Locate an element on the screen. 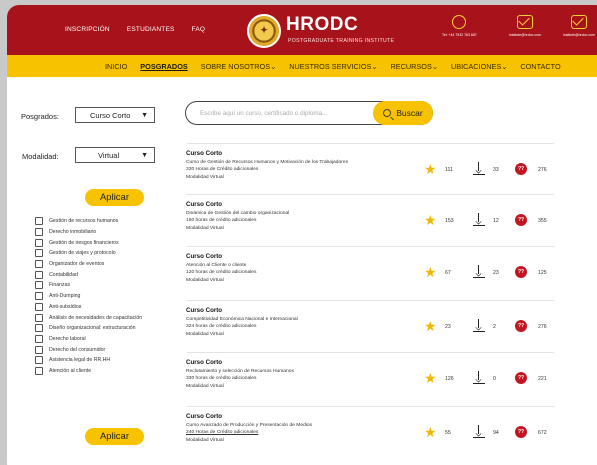 Image resolution: width=597 pixels, height=465 pixels. category-label: Asistencia legal de RR.HH is located at coordinates (80, 360).